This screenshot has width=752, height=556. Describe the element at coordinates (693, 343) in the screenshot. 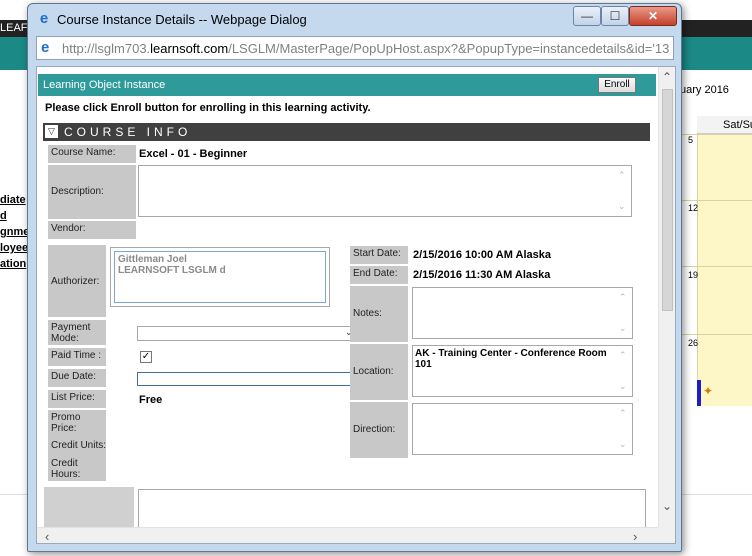

I see `calendar-week-number: 26` at that location.